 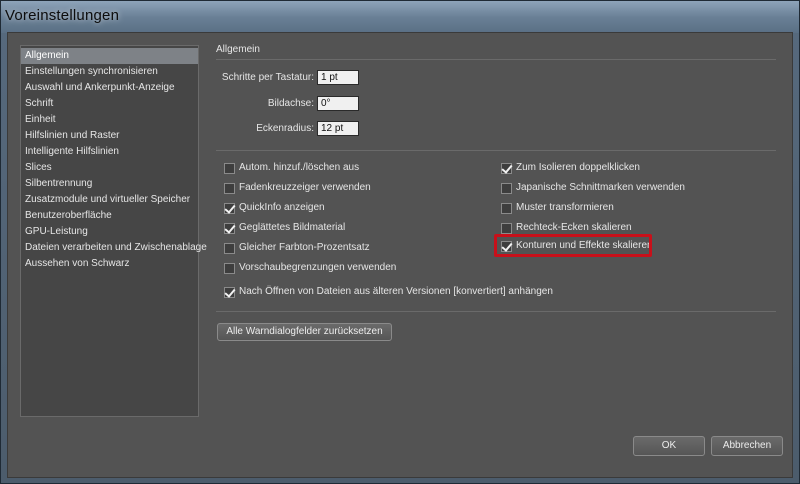 I want to click on keyboard-increment-field, so click(x=338, y=77).